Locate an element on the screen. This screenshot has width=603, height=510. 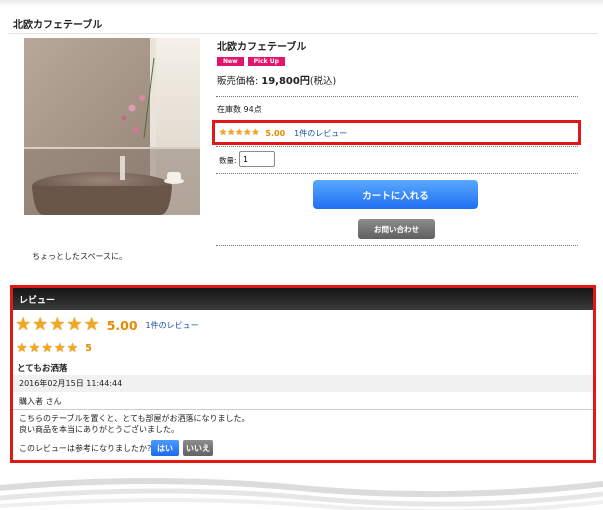
review-item-score: 5 is located at coordinates (88, 348).